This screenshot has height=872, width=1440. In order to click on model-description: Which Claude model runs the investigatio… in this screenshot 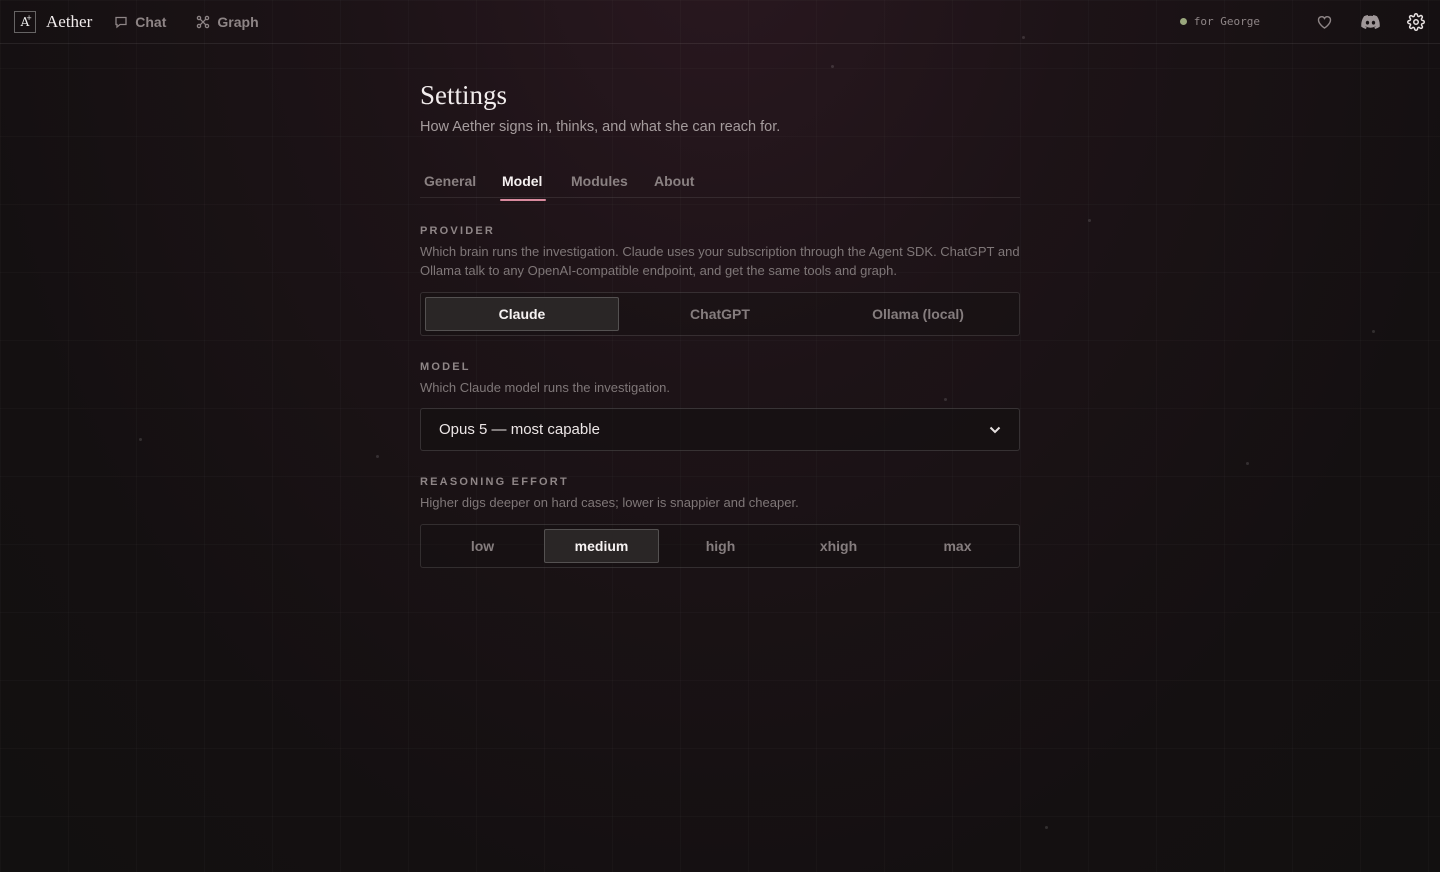, I will do `click(545, 387)`.